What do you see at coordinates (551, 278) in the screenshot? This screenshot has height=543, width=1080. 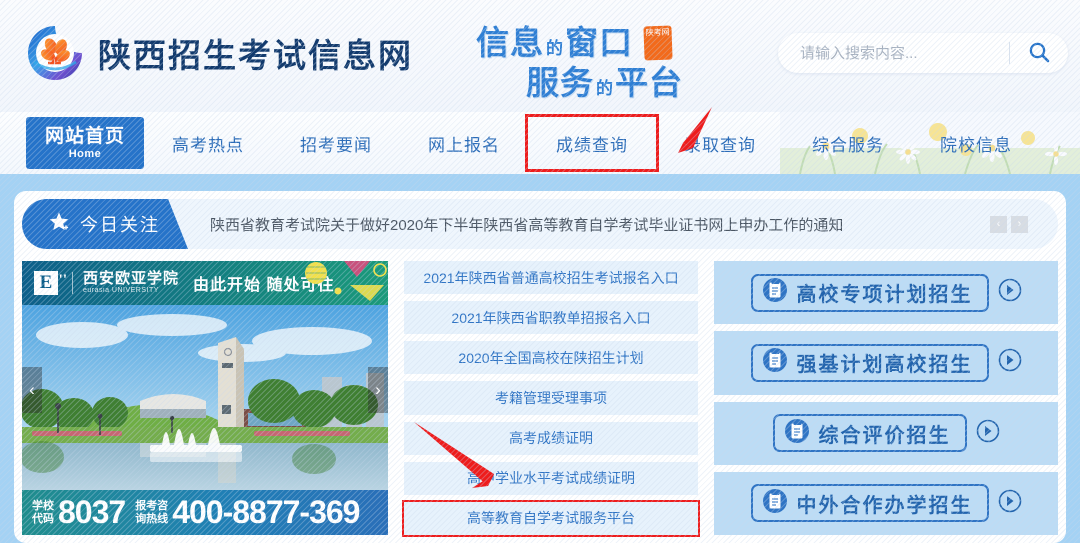 I see `quick-link-gaokao-registration: 2021年陕西省普通高校招生考试报名入口` at bounding box center [551, 278].